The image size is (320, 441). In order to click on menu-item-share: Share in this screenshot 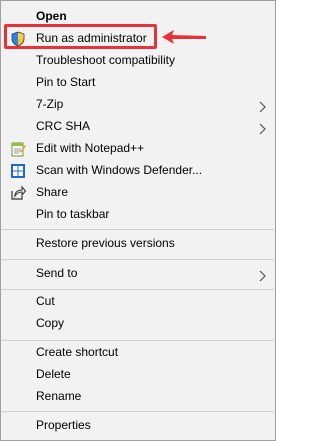, I will do `click(138, 192)`.